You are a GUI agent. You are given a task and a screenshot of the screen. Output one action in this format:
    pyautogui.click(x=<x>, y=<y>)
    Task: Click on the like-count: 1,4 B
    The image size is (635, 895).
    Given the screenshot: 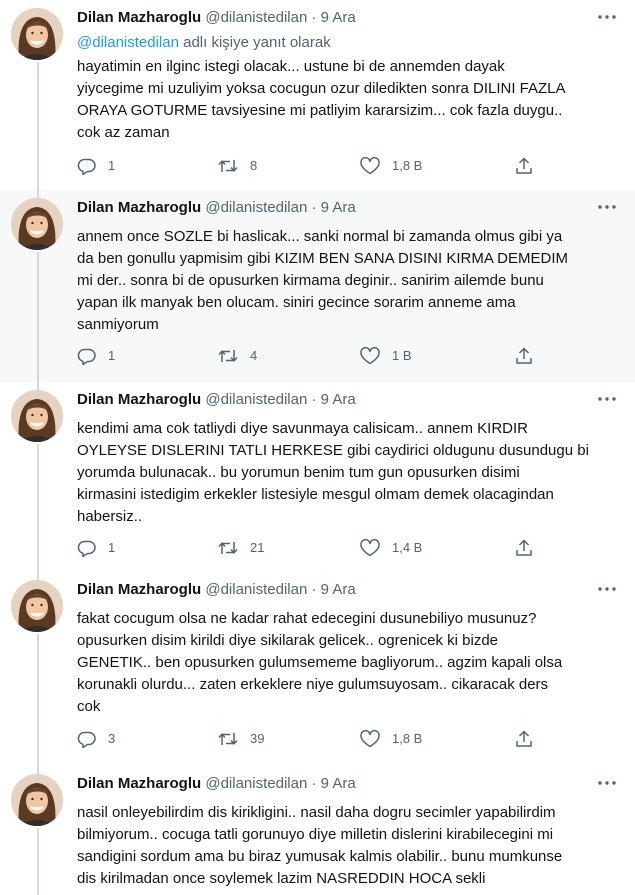 What is the action you would take?
    pyautogui.click(x=407, y=547)
    